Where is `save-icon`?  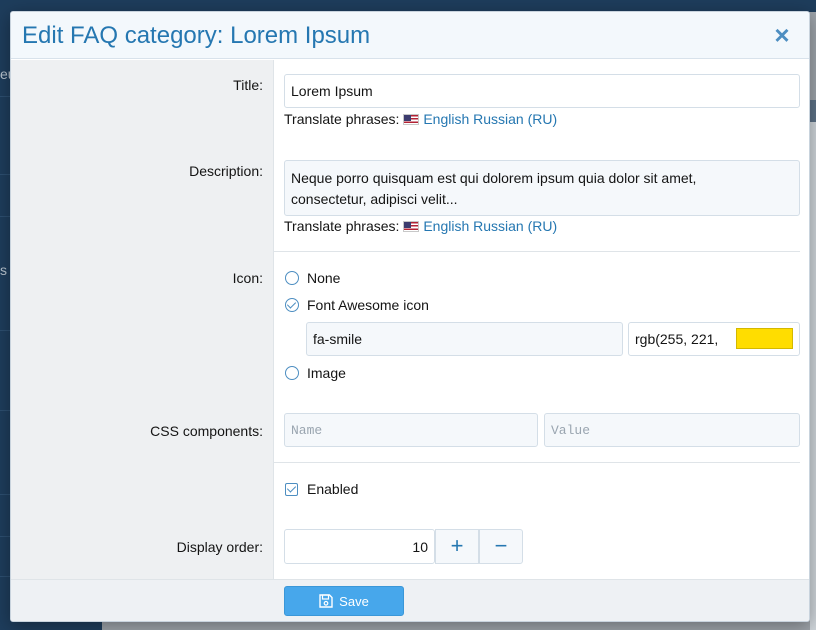
save-icon is located at coordinates (326, 601).